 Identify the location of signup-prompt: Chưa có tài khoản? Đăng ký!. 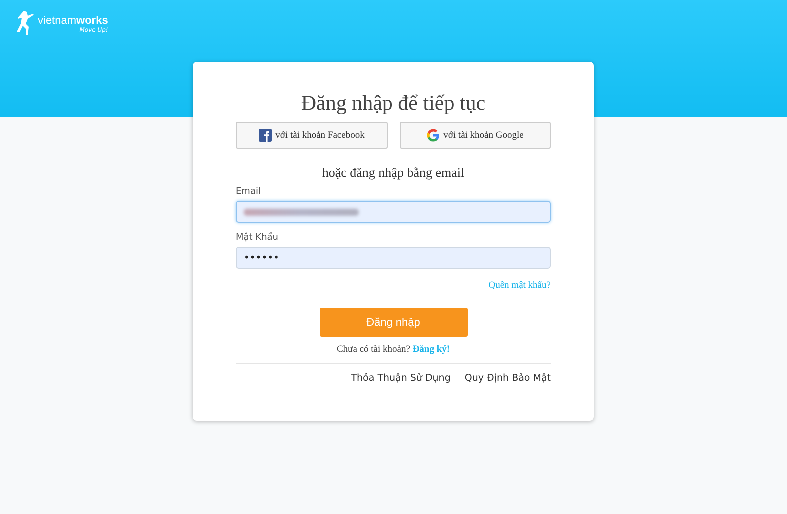
(393, 350).